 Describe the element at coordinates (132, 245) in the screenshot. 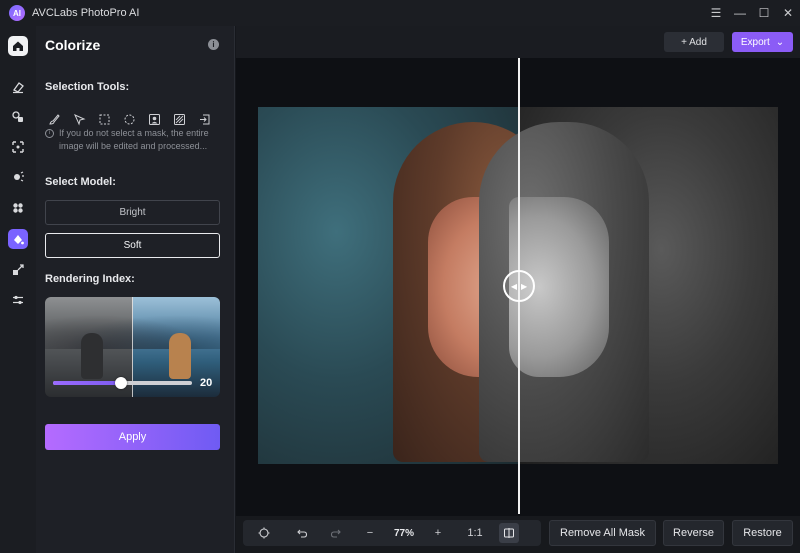

I see `model-soft-button: Soft` at that location.